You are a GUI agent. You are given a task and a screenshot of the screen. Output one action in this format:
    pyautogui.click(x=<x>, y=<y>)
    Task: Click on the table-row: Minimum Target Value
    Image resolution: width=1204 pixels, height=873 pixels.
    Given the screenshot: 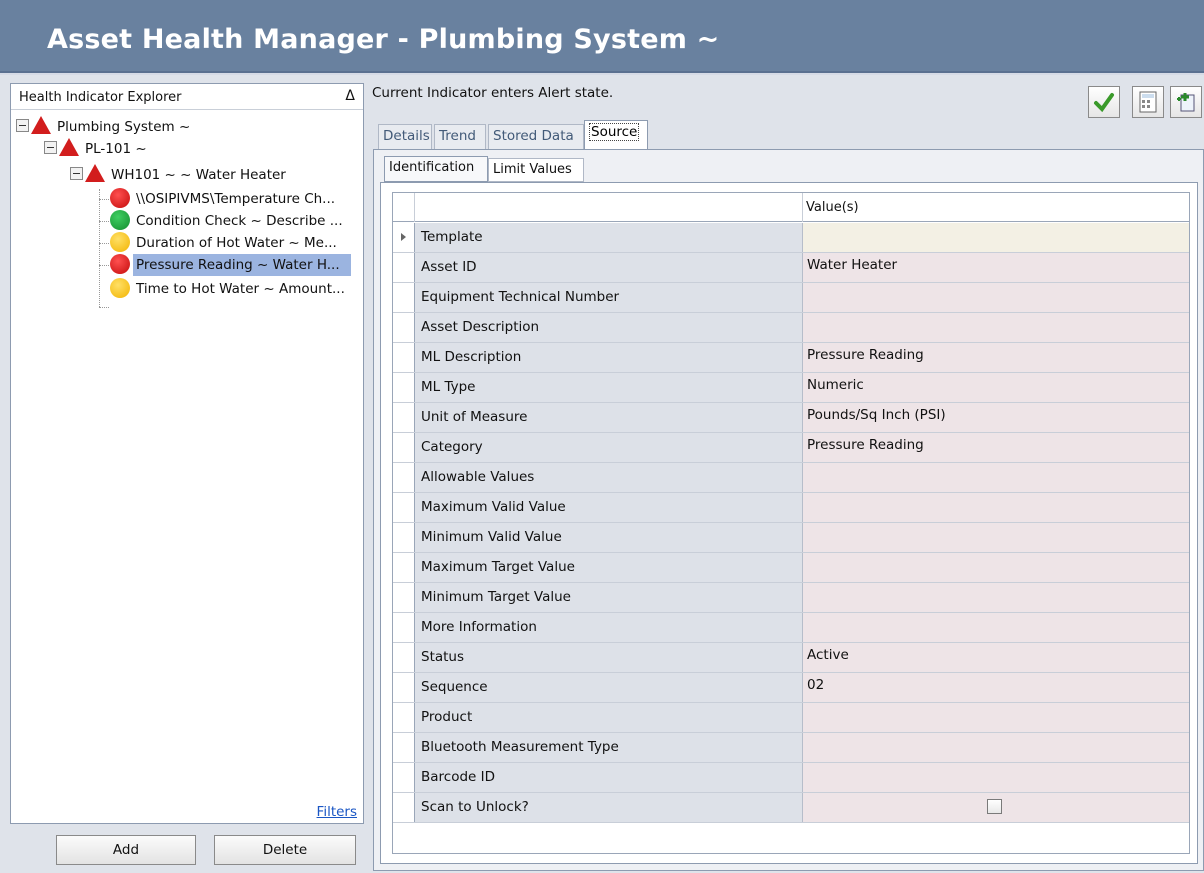 What is the action you would take?
    pyautogui.click(x=791, y=598)
    